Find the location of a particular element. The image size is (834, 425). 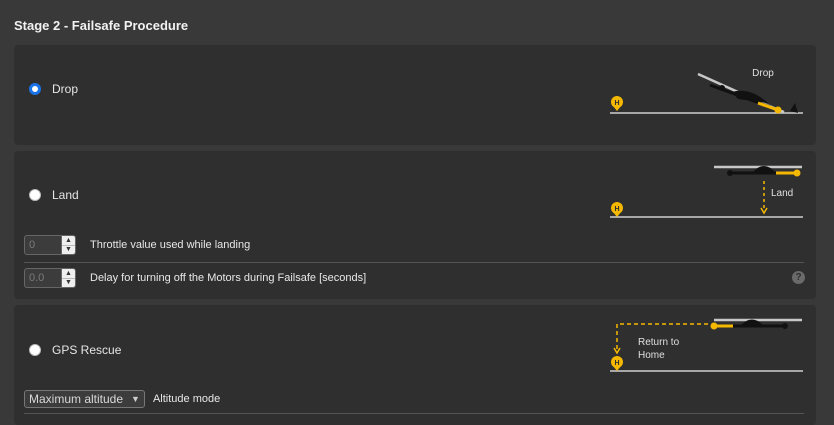

throttle-input is located at coordinates (43, 245).